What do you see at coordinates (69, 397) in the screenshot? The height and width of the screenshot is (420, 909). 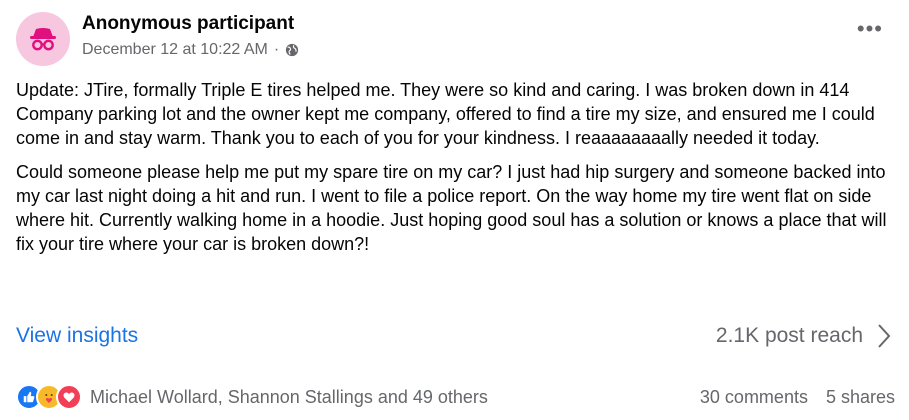 I see `love-icon` at bounding box center [69, 397].